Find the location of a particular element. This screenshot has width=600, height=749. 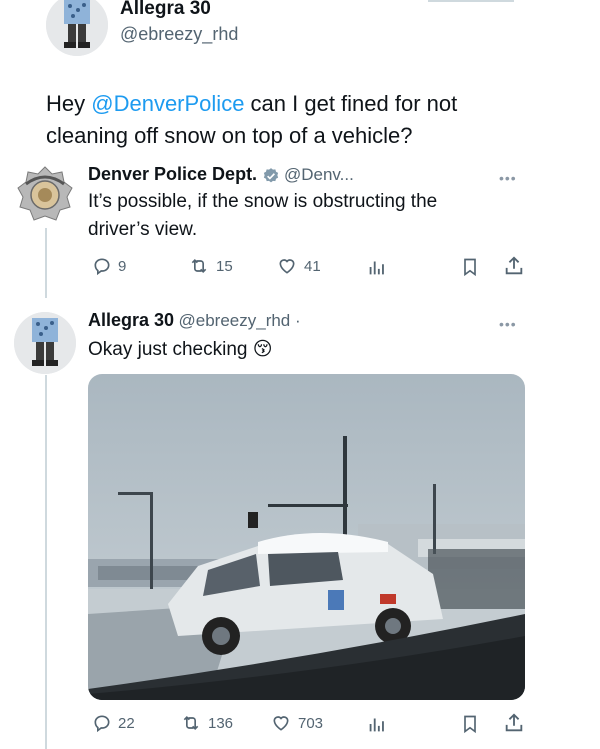

police-avatar is located at coordinates (45, 195).